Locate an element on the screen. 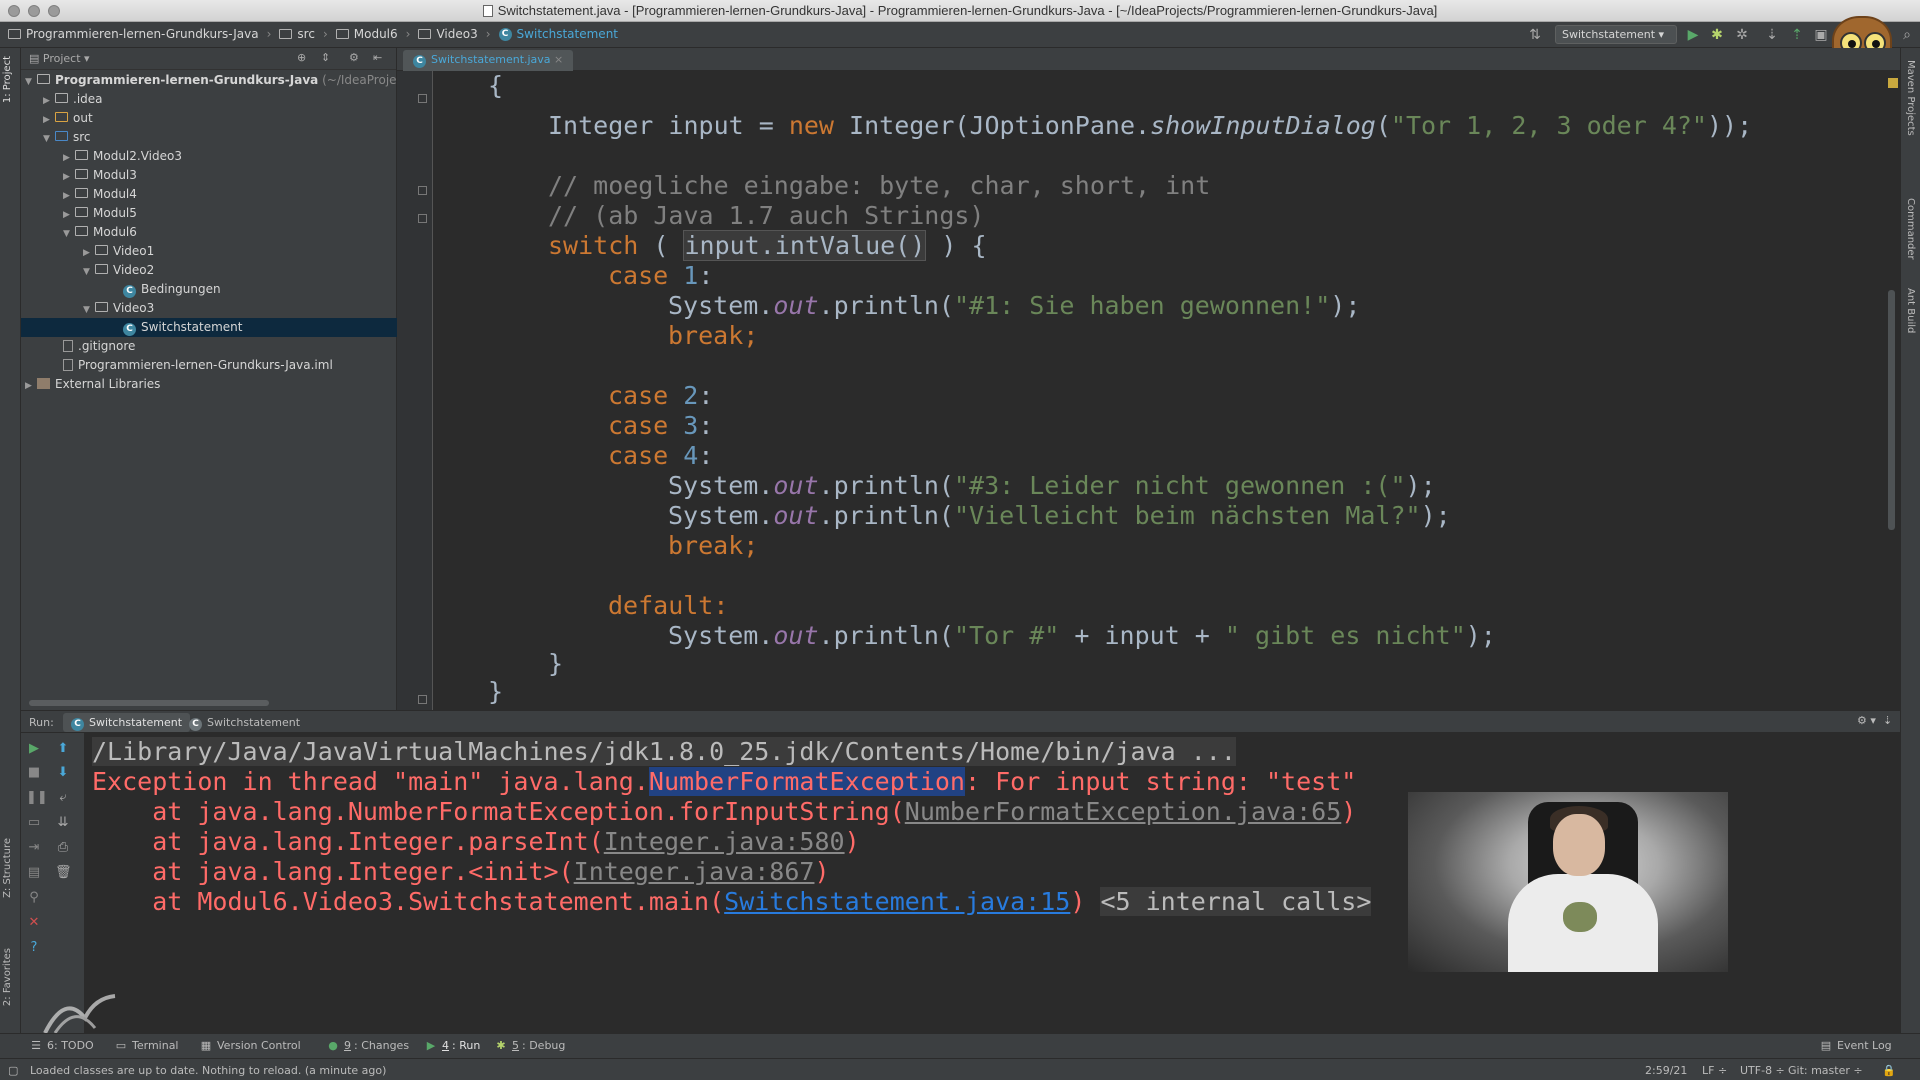 The image size is (1920, 1080). breadcrumb-src: src › is located at coordinates (303, 34).